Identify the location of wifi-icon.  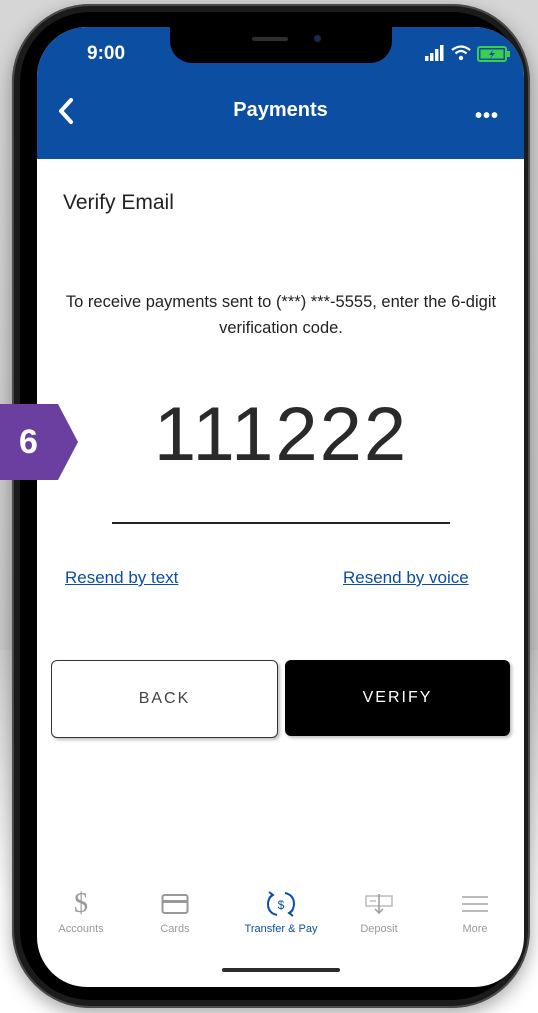
(461, 53).